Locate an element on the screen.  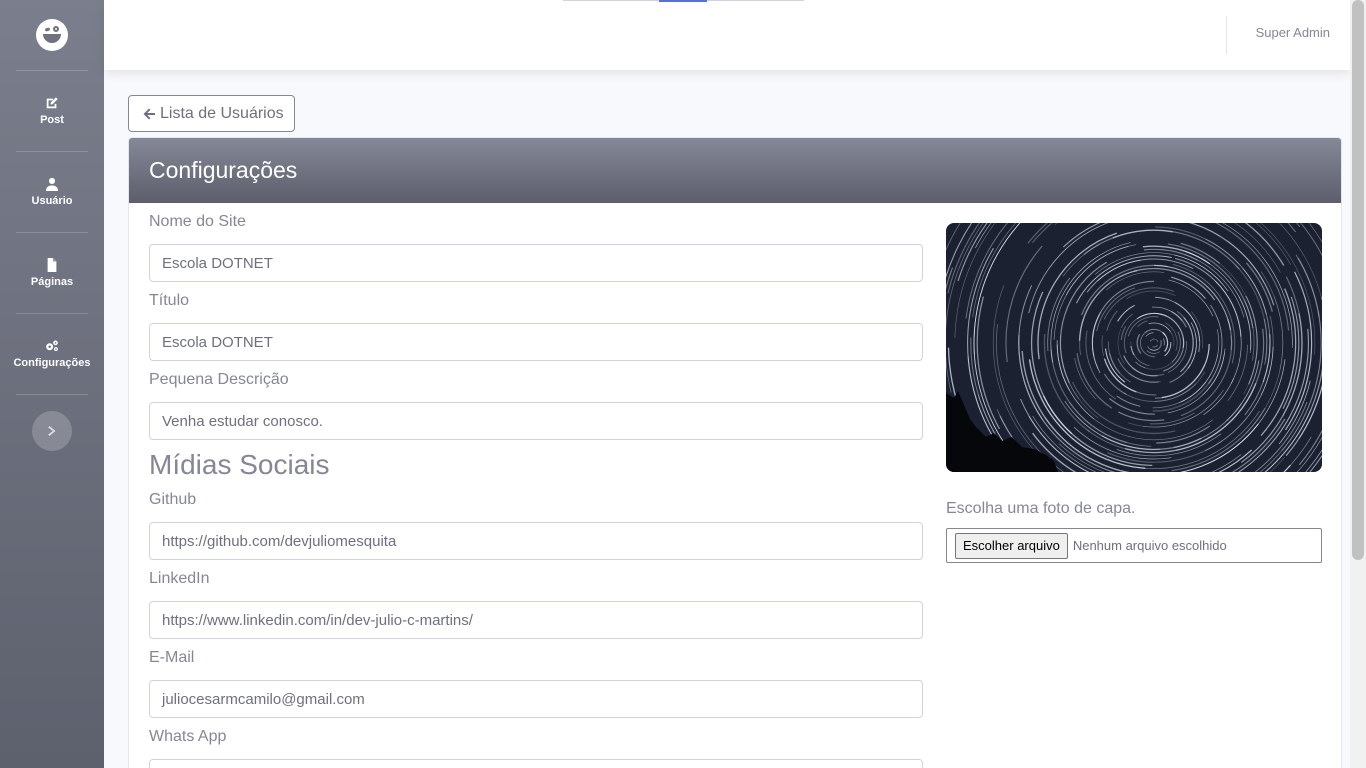
edit-icon is located at coordinates (52, 103).